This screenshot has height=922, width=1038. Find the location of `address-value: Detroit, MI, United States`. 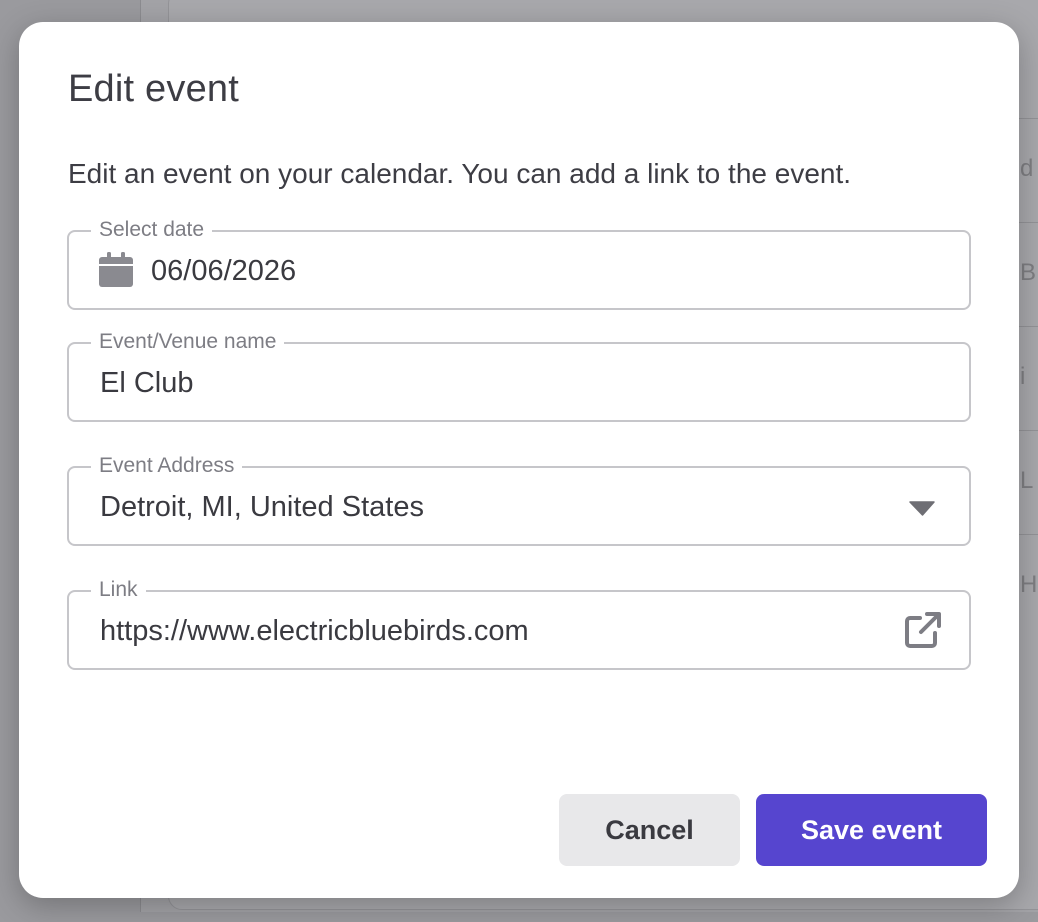

address-value: Detroit, MI, United States is located at coordinates (262, 507).